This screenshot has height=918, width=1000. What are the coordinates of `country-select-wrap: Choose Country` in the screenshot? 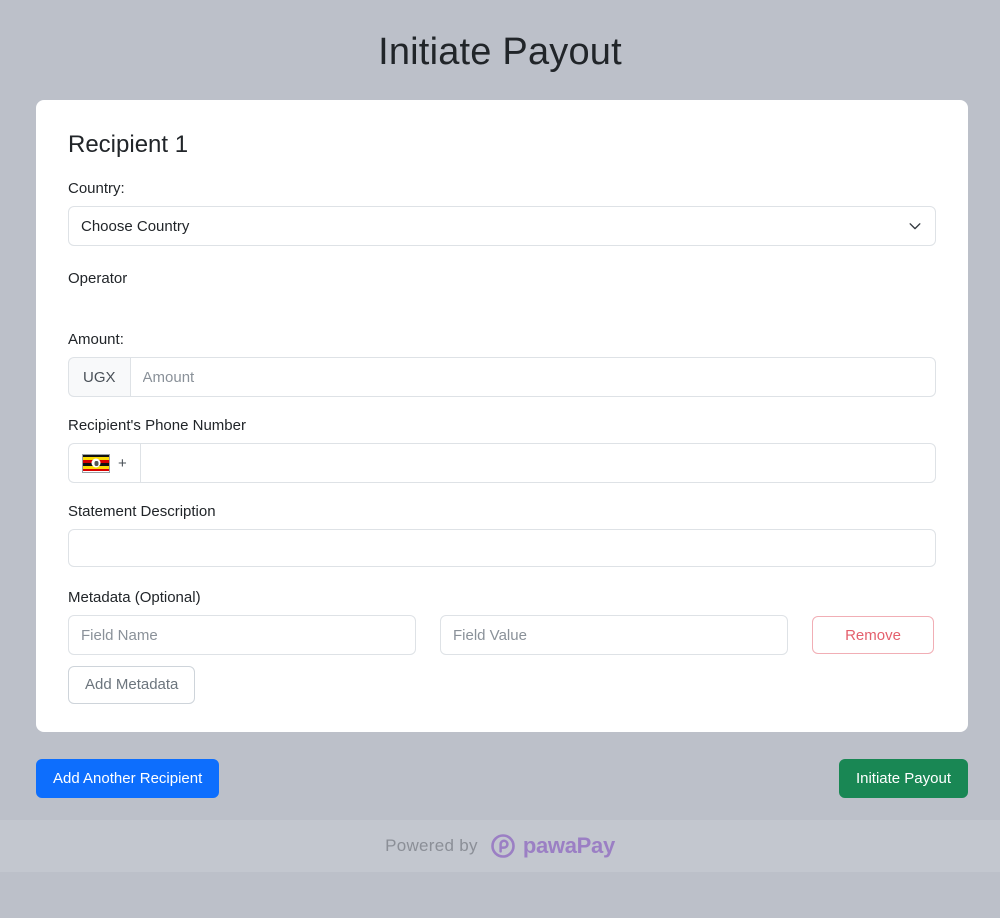 It's located at (502, 226).